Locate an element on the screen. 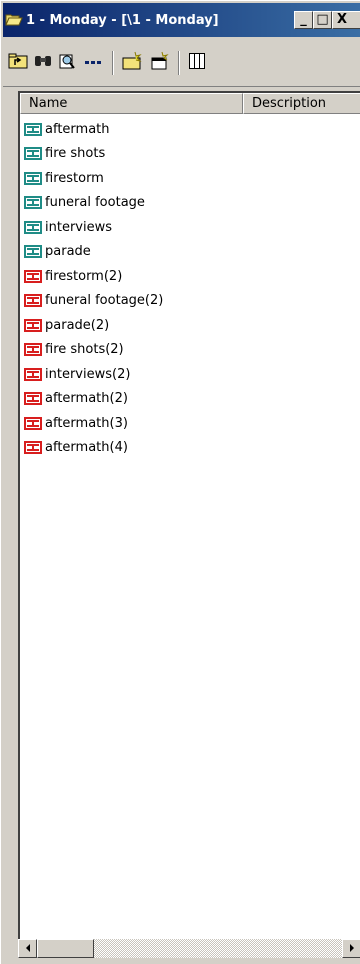  arrow-right-icon is located at coordinates (352, 948).